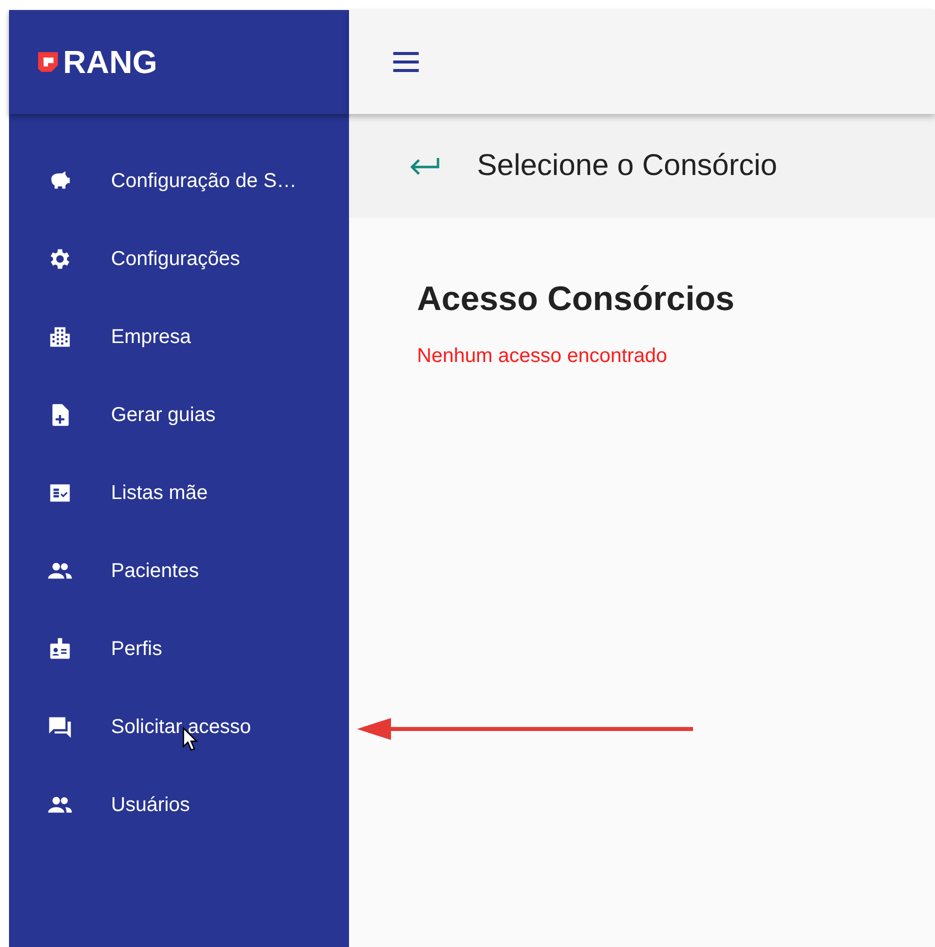  Describe the element at coordinates (179, 415) in the screenshot. I see `sidebar-item: Gerar guias` at that location.